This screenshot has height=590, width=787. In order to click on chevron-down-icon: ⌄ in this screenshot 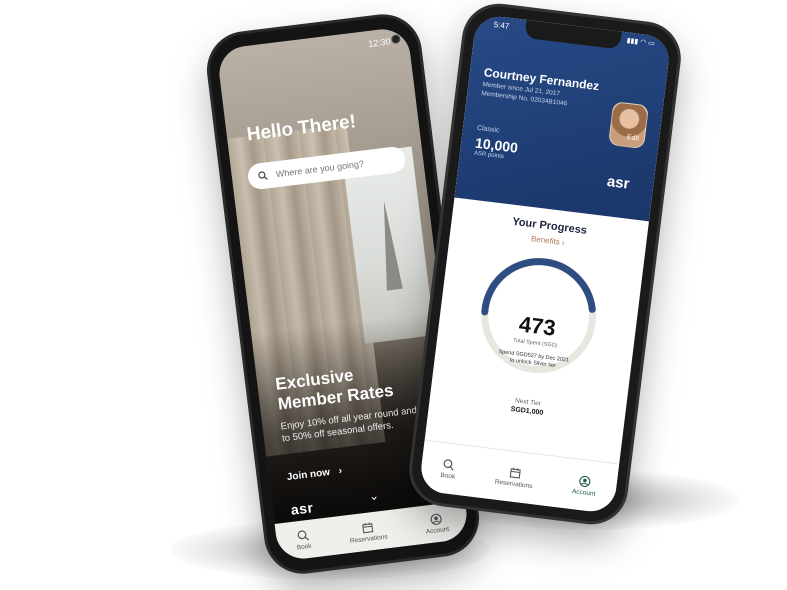, I will do `click(374, 495)`.